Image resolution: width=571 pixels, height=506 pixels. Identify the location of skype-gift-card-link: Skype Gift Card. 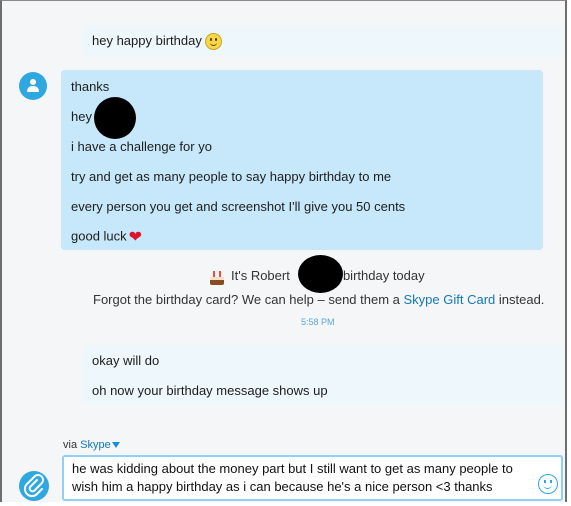
(450, 299).